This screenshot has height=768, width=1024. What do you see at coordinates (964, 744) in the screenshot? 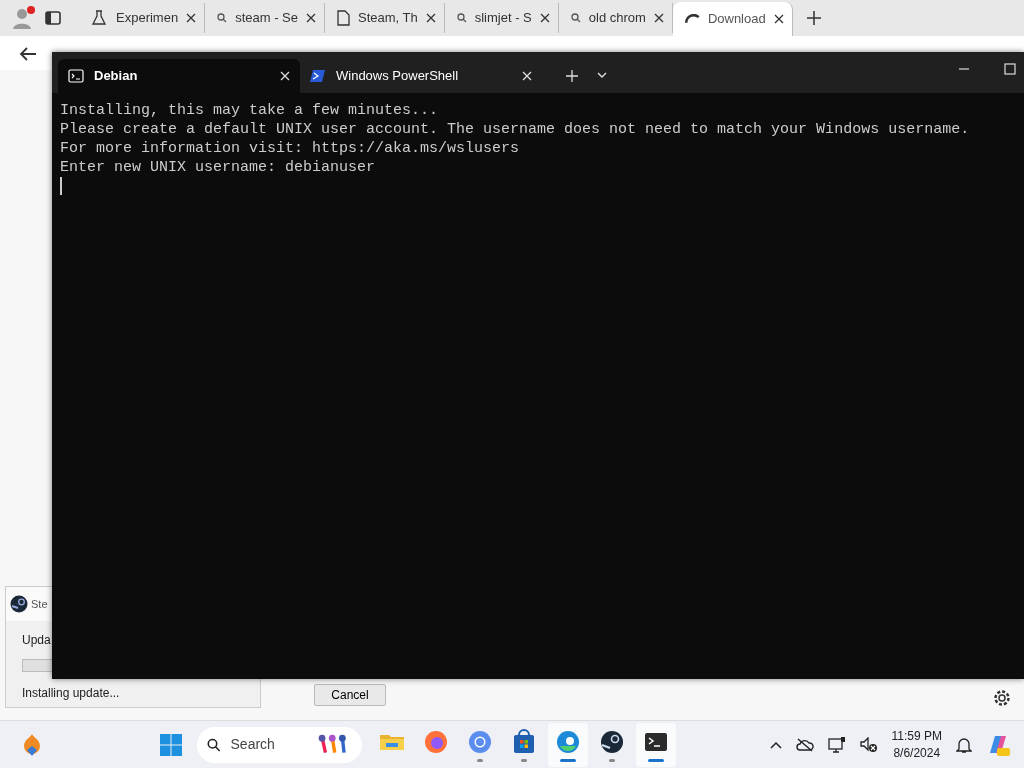
I see `bell-icon` at bounding box center [964, 744].